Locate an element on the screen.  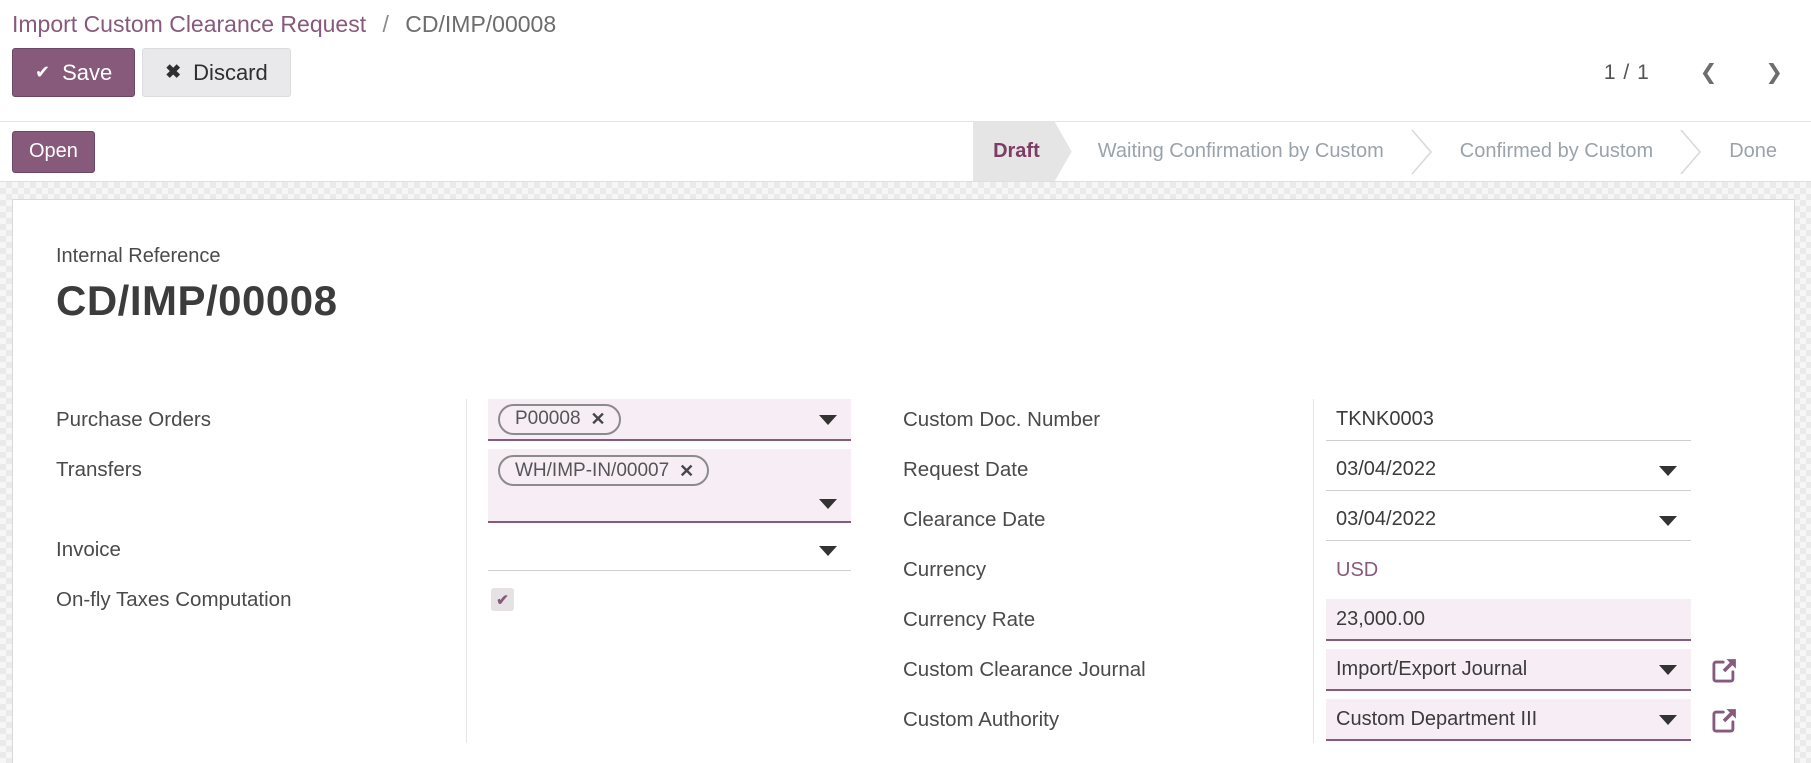
stage-done: Done is located at coordinates (1753, 151).